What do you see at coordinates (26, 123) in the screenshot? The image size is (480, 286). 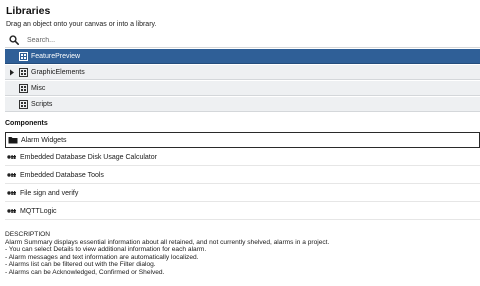 I see `components-heading: Components` at bounding box center [26, 123].